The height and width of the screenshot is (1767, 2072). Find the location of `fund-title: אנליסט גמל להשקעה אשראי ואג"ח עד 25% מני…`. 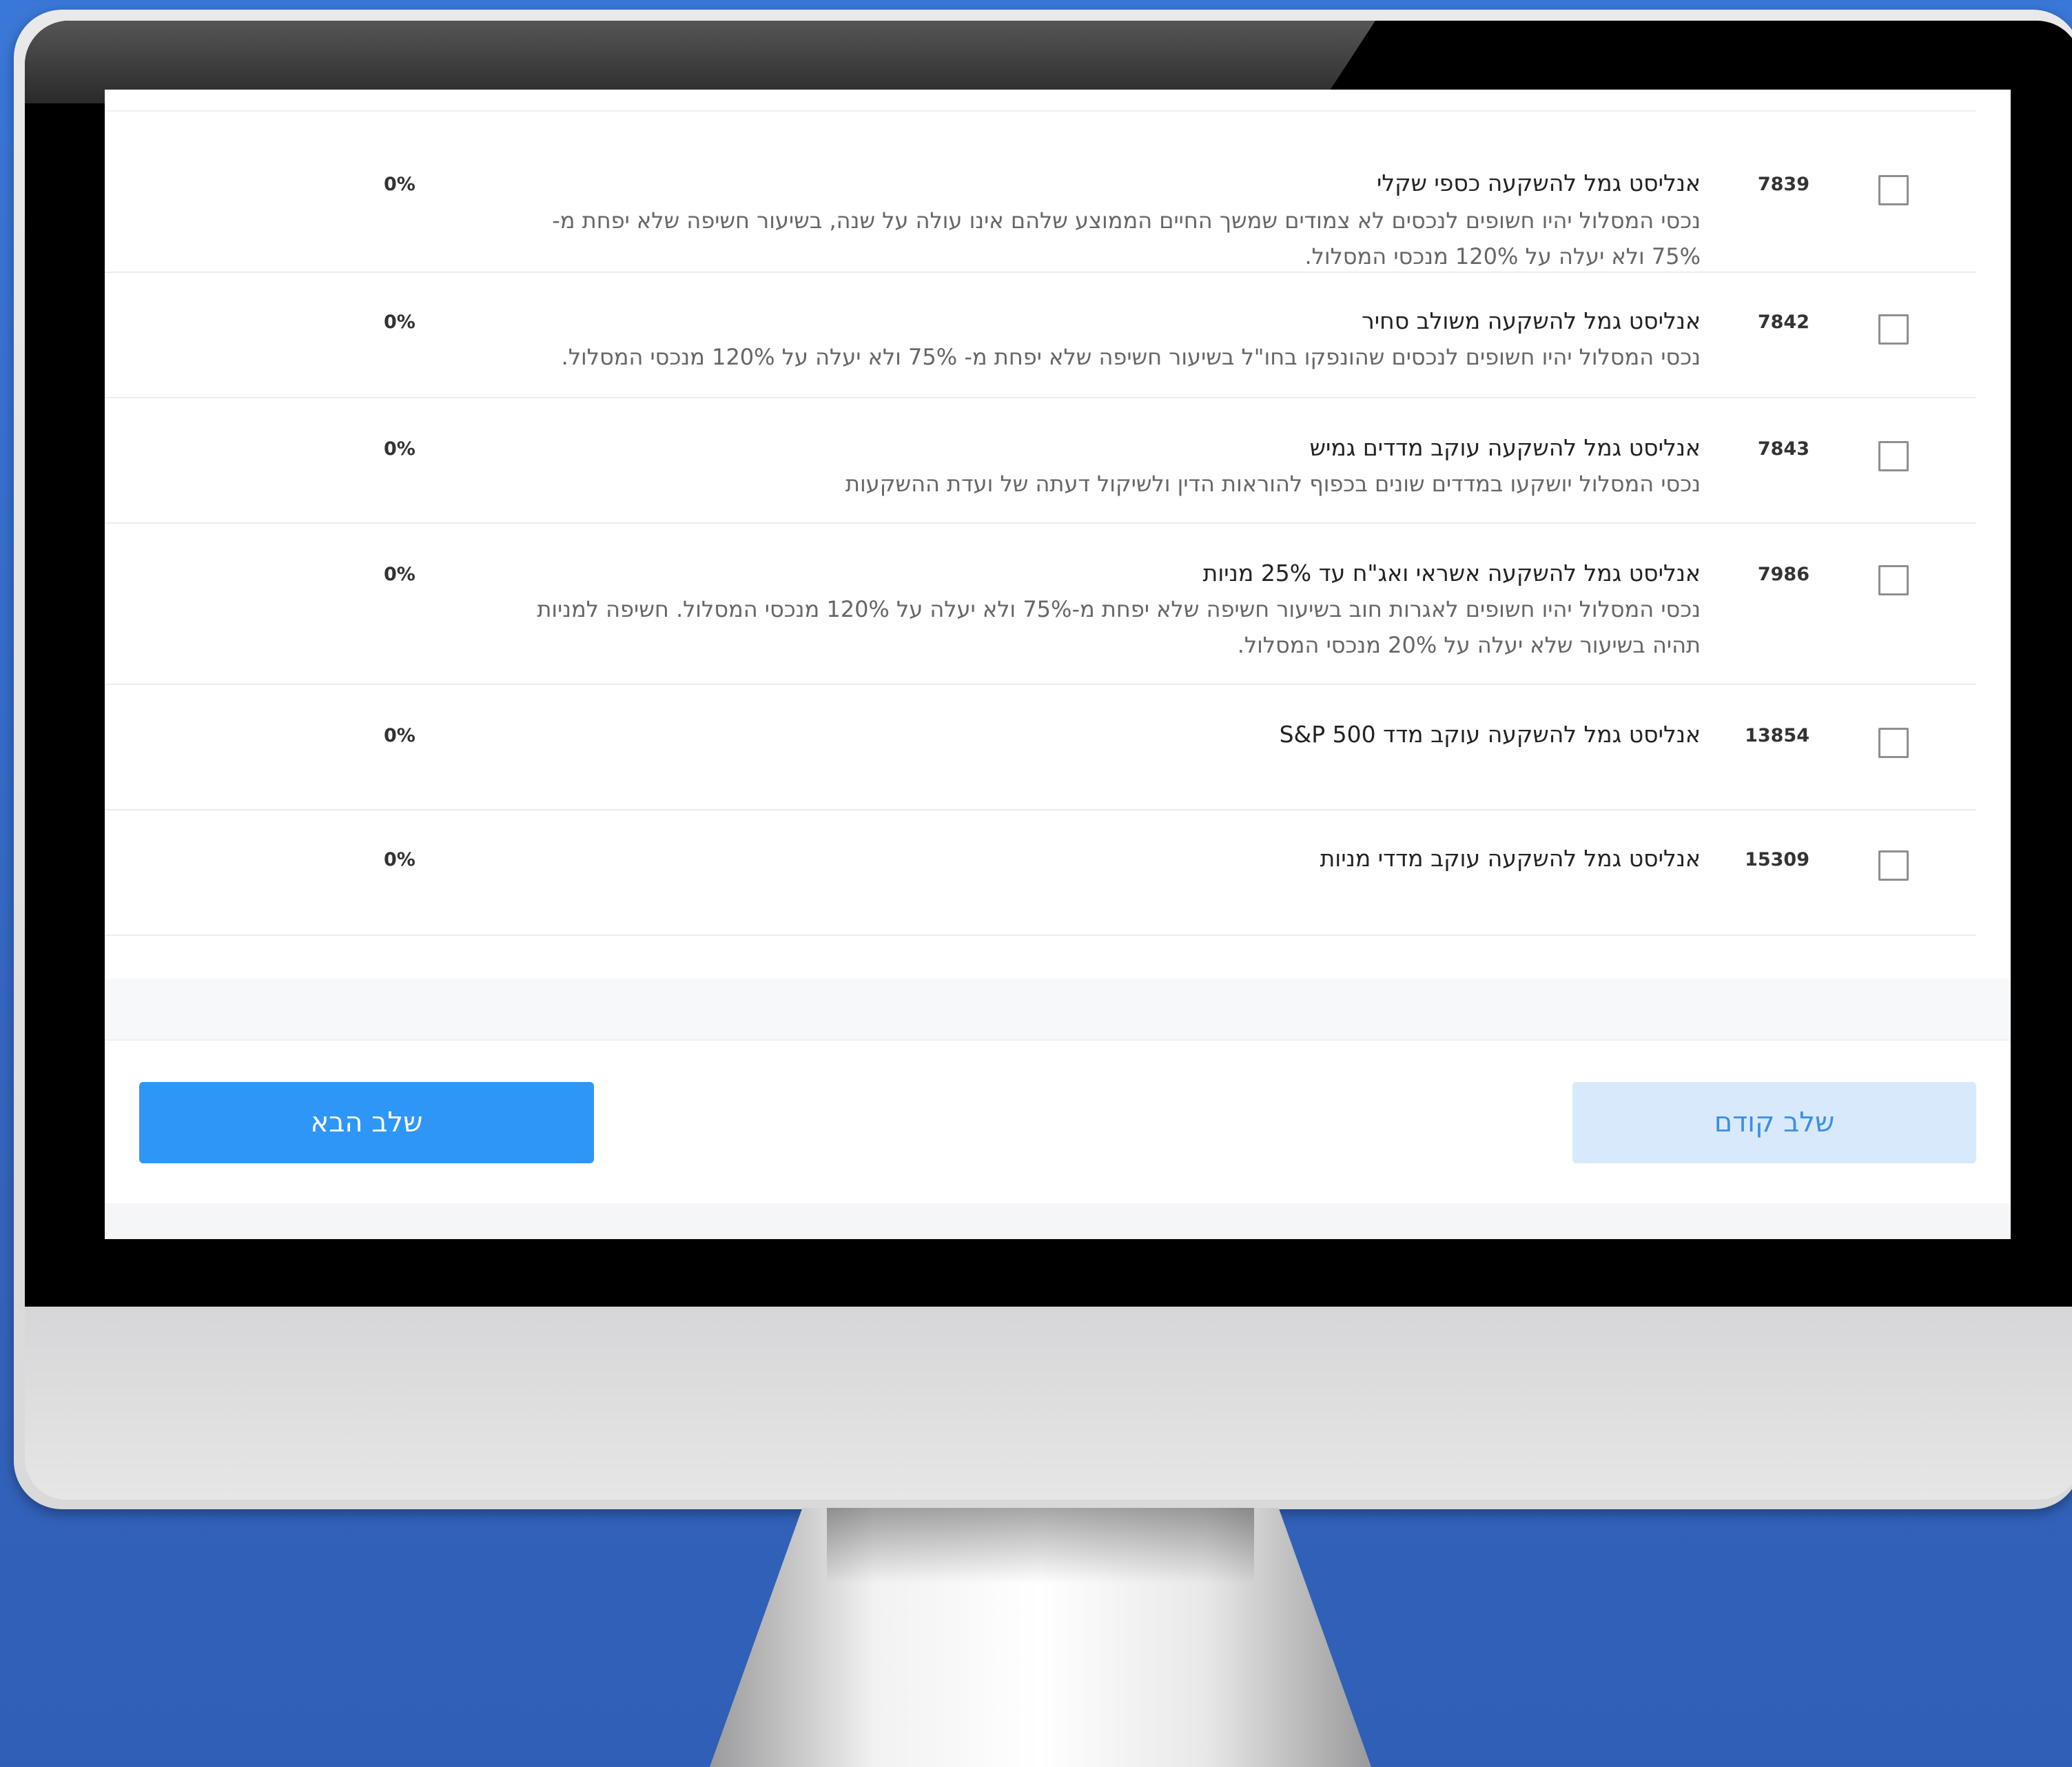

fund-title: אנליסט גמל להשקעה אשראי ואג"ח עד 25% מני… is located at coordinates (1451, 573).